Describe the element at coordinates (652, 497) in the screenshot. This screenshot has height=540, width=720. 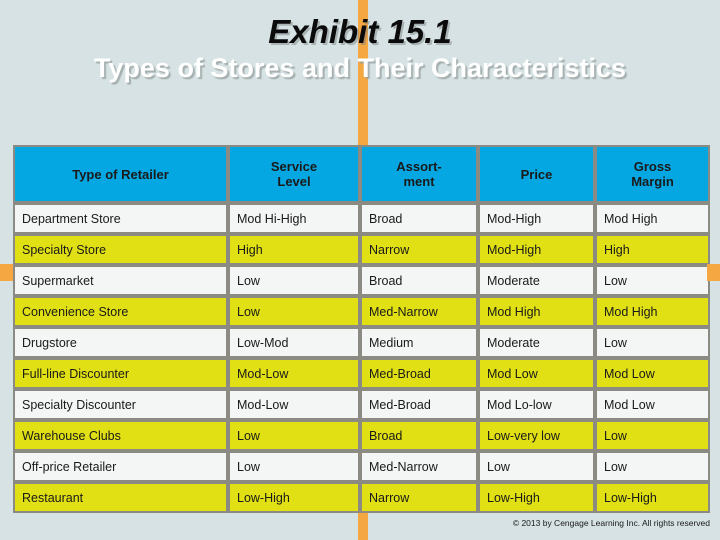
I see `cell-gross-margin: Low-High` at that location.